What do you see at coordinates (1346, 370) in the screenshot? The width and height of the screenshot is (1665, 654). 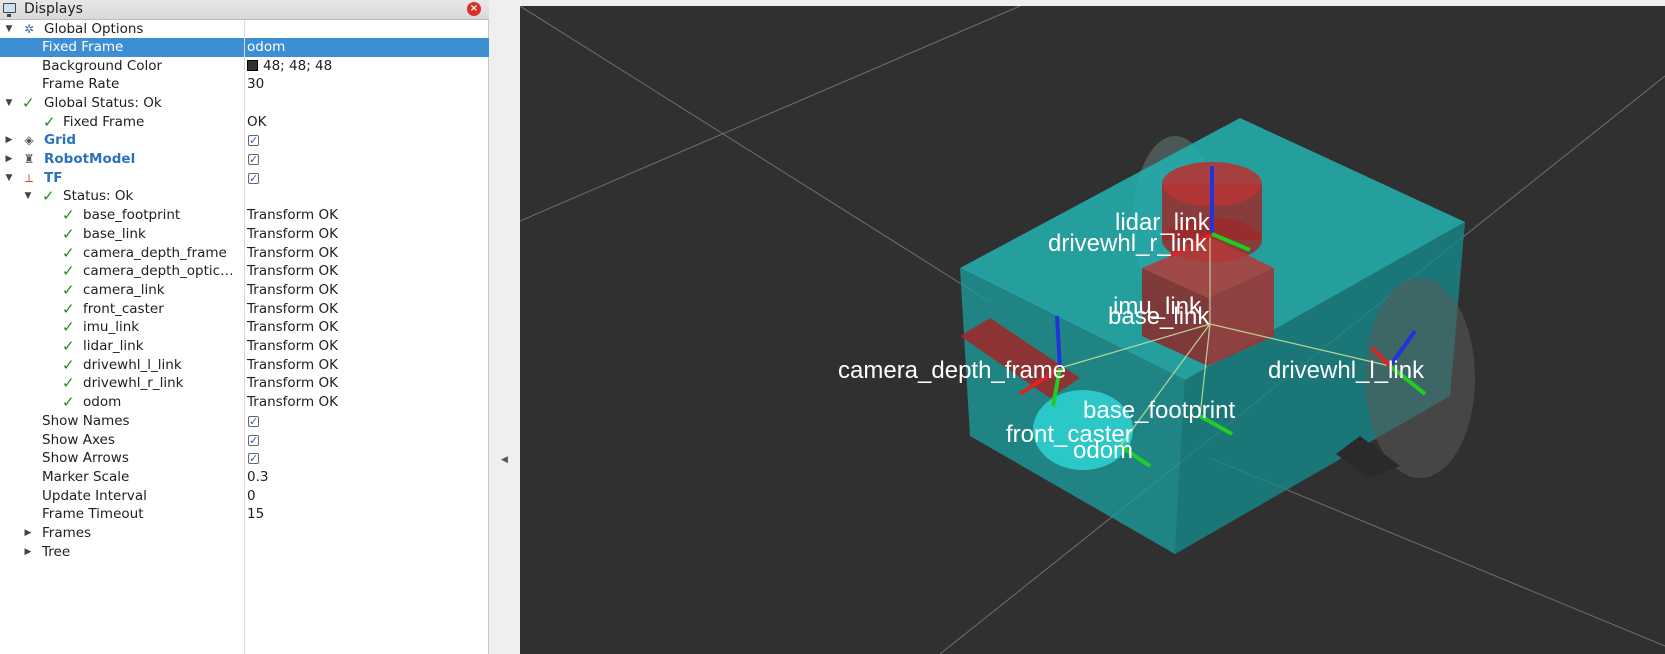 I see `label-drivewhl-l-link: drivewhl_l_link` at bounding box center [1346, 370].